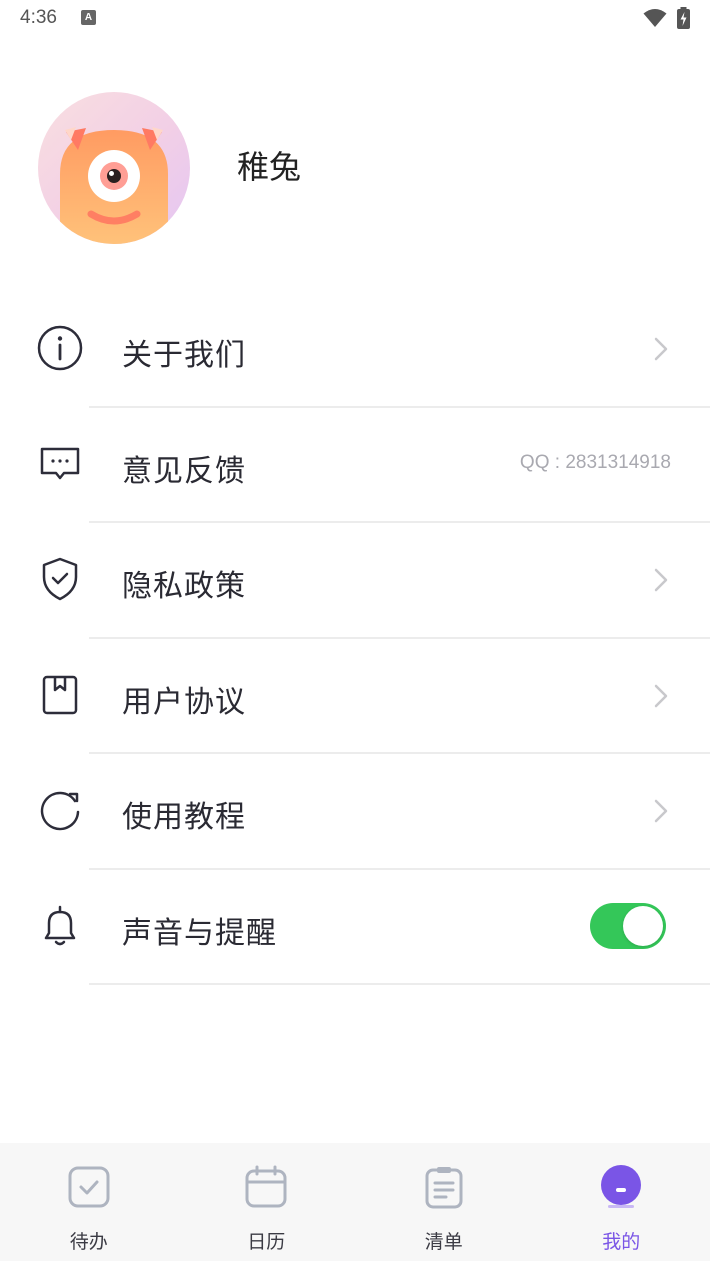 The width and height of the screenshot is (710, 1261). Describe the element at coordinates (60, 925) in the screenshot. I see `bell-icon` at that location.